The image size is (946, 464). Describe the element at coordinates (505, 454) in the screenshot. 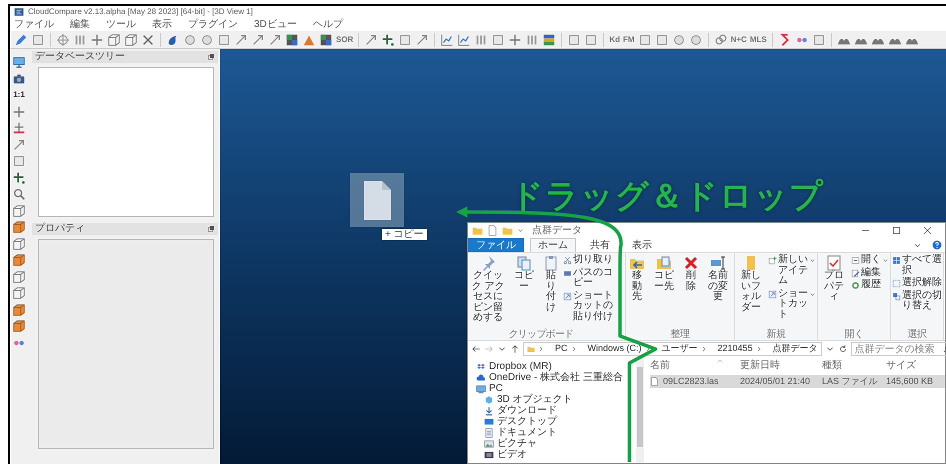

I see `nav-item: ビデオ` at that location.